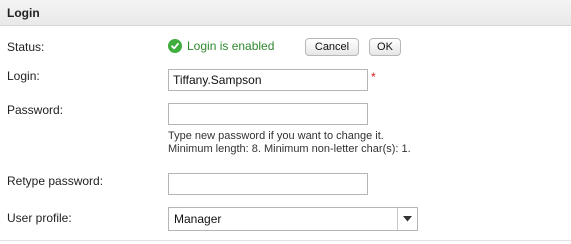  I want to click on ok-button: OK, so click(385, 47).